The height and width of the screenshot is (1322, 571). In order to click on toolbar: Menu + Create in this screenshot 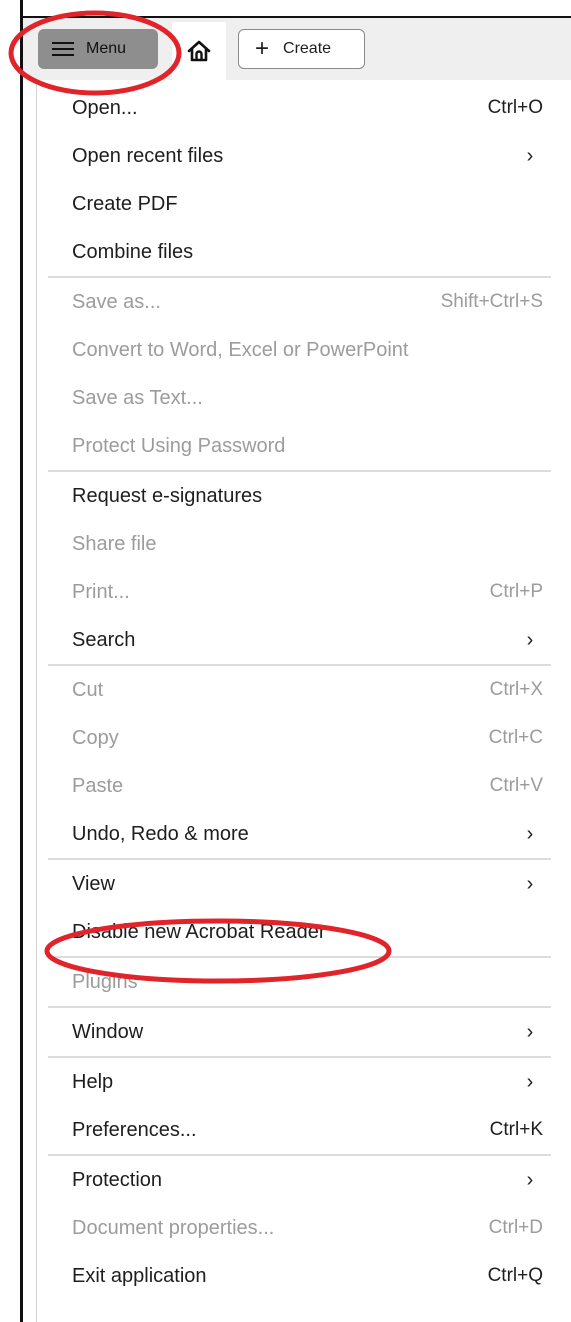, I will do `click(297, 49)`.